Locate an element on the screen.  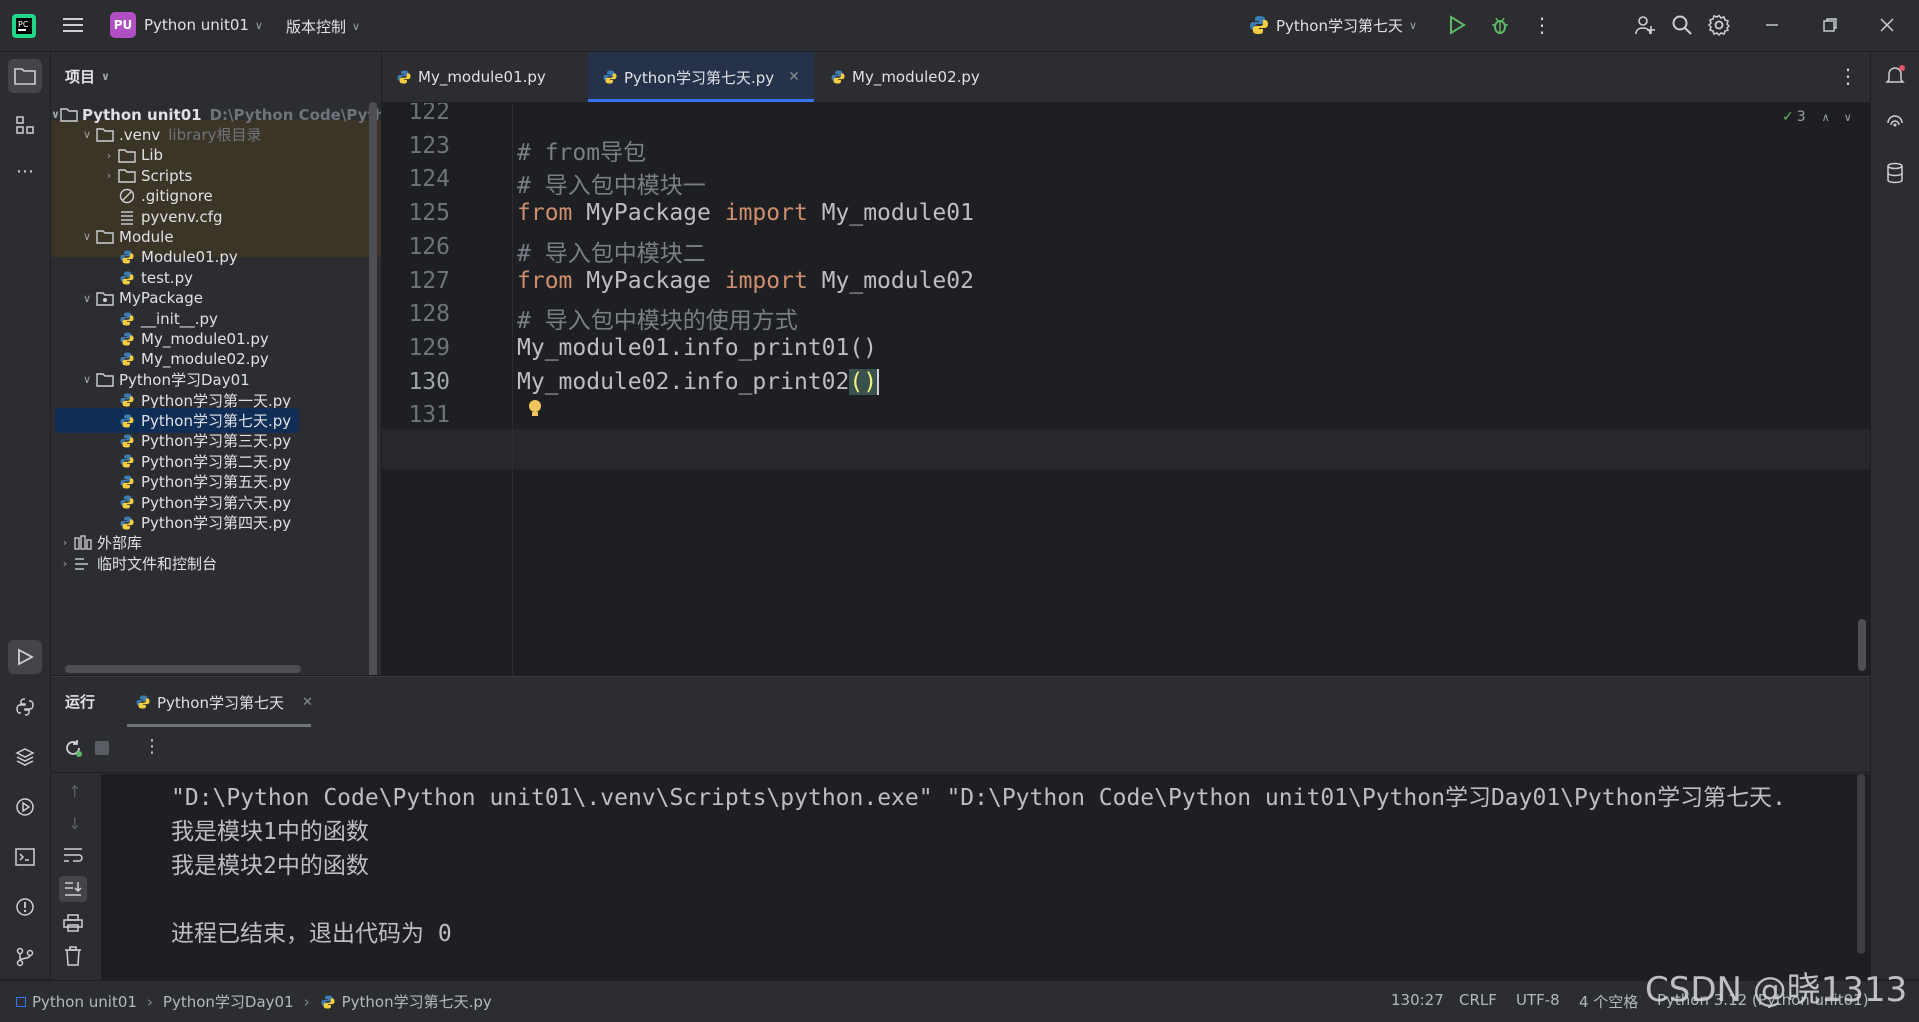
chevron-up-icon: ∧ is located at coordinates (1826, 117).